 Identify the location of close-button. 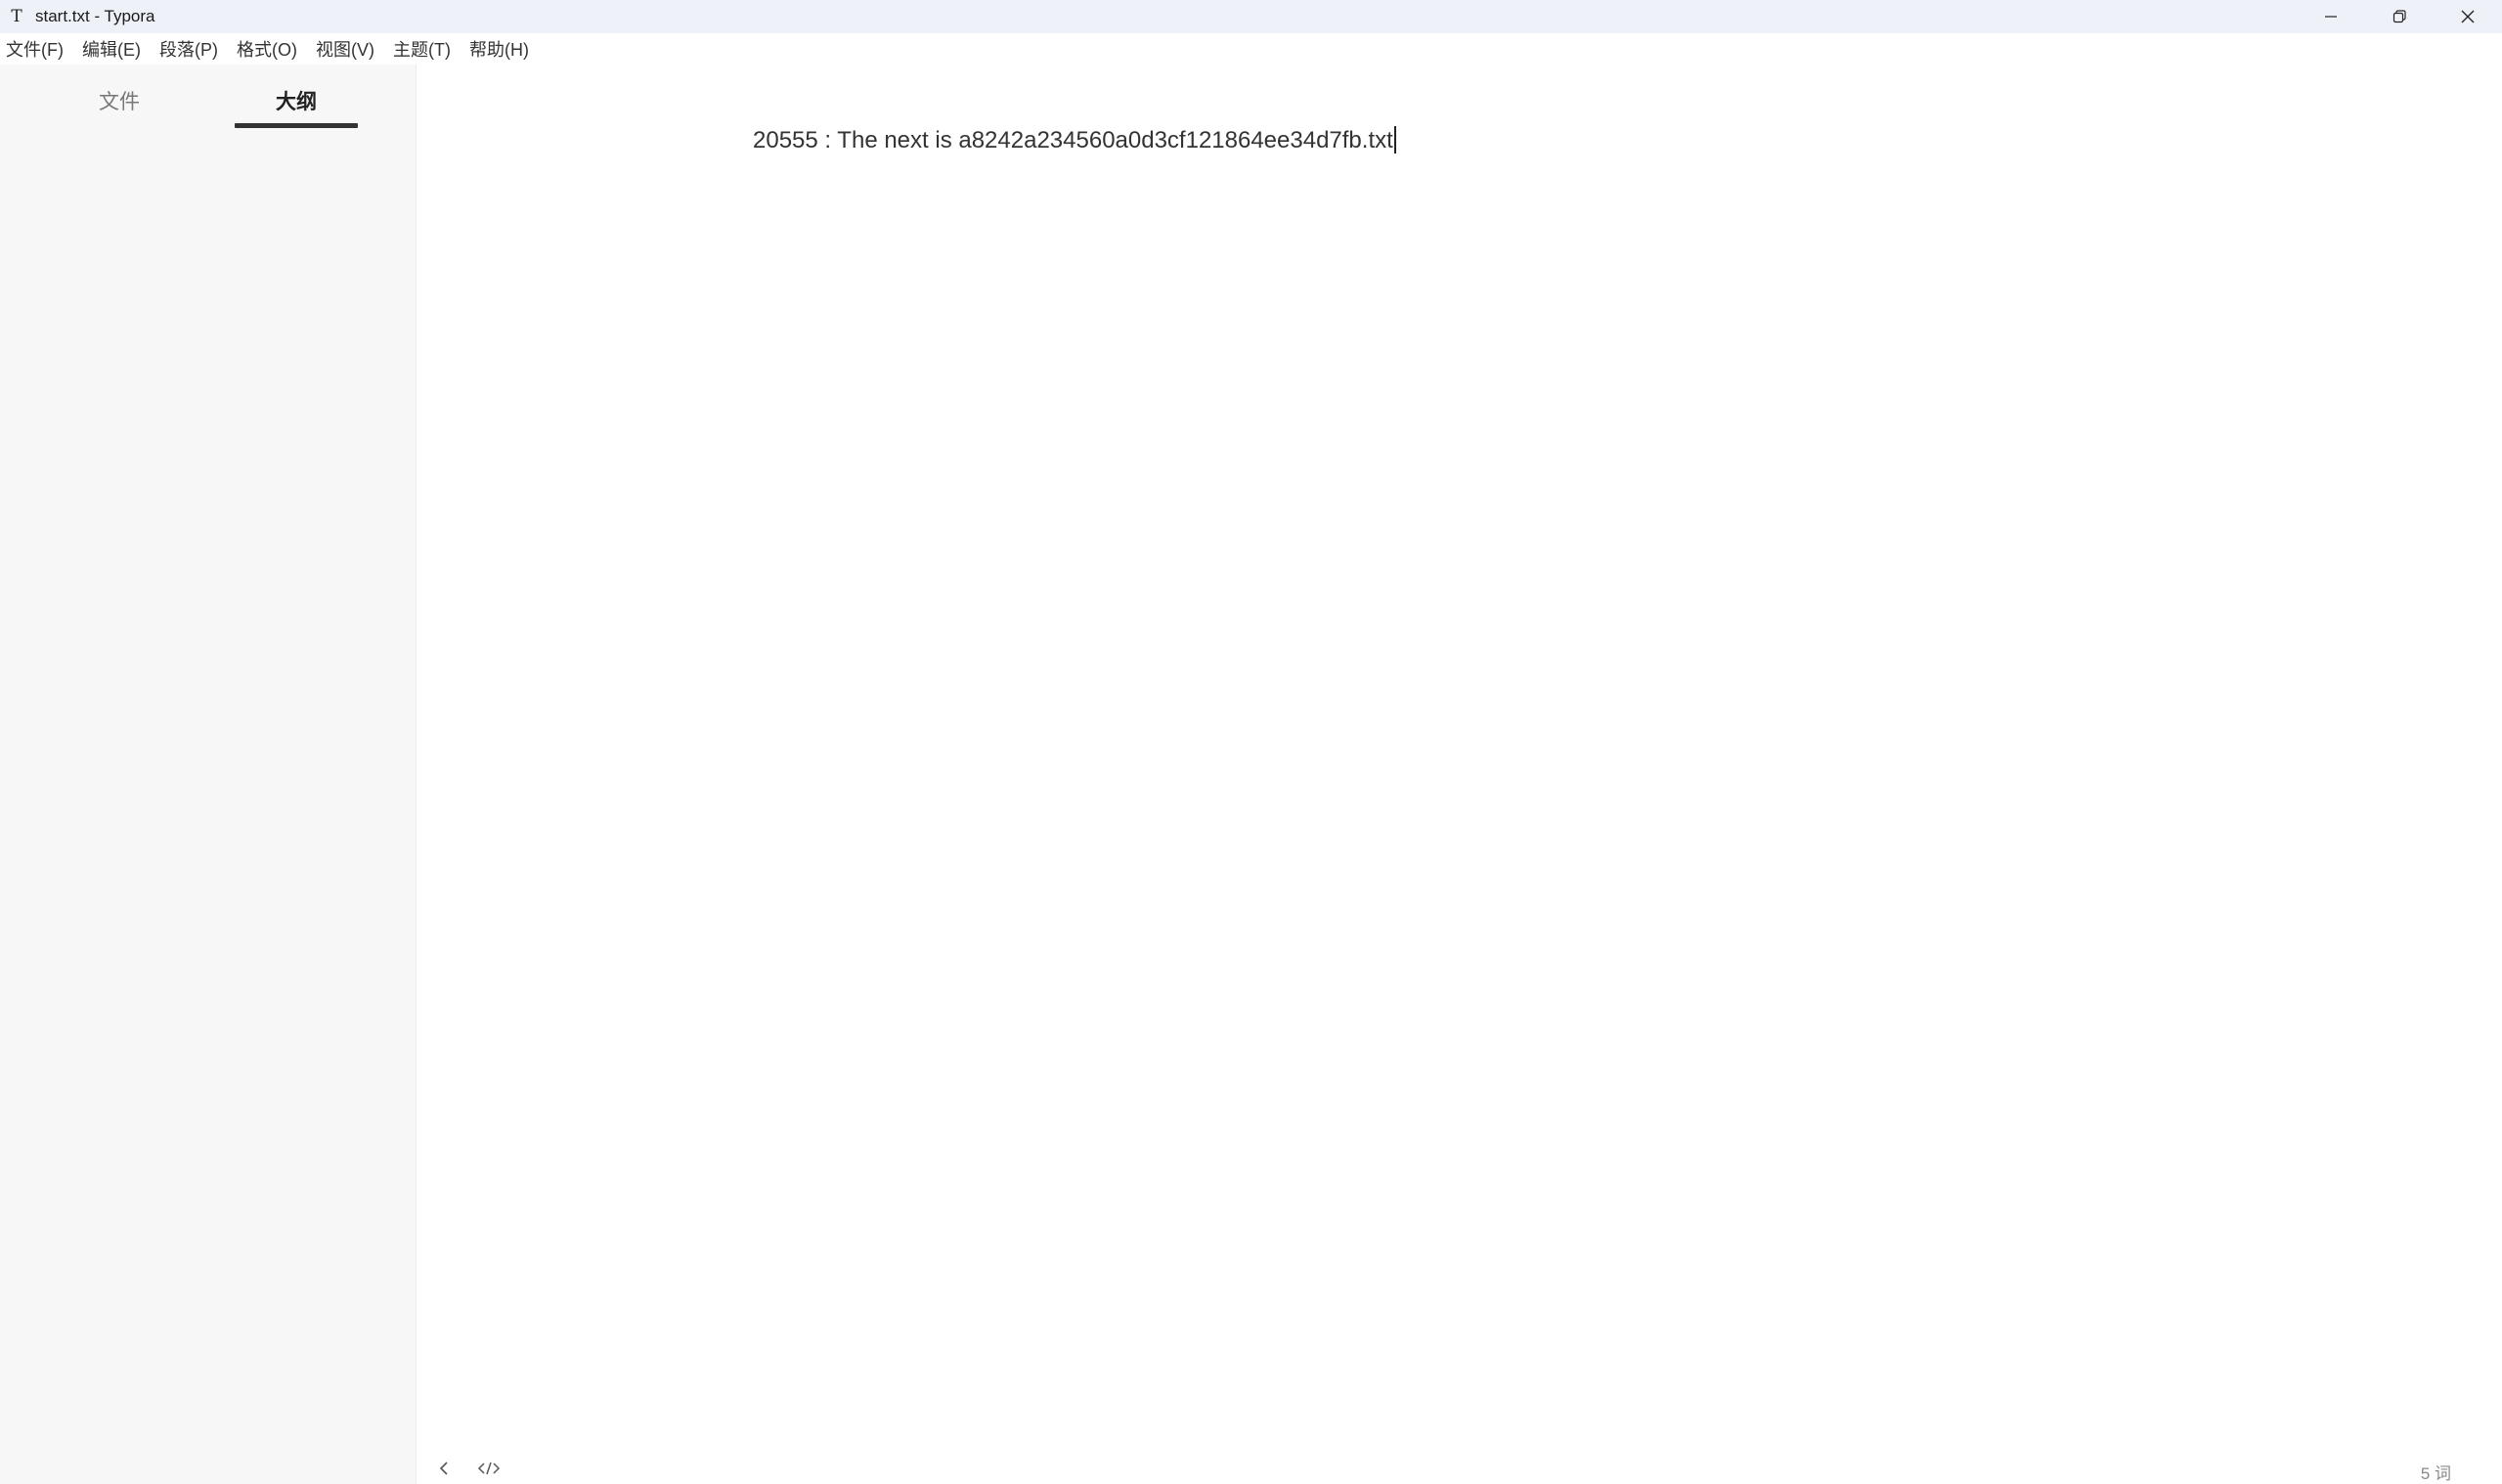
(2468, 16).